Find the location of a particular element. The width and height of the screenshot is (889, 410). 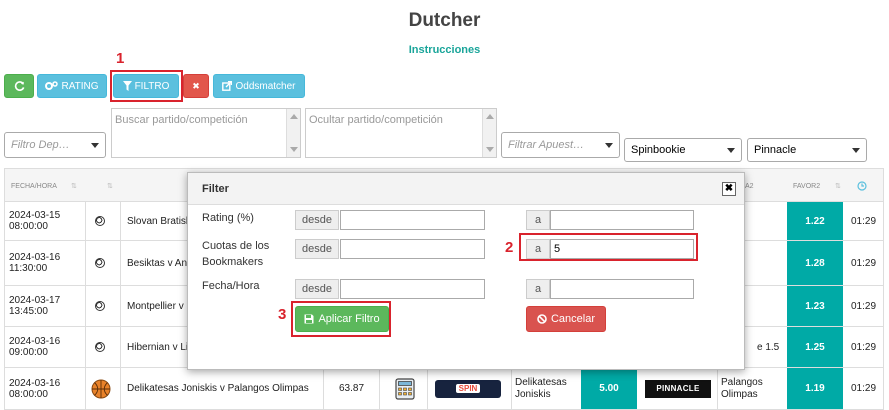

row-rating: 63.87 is located at coordinates (352, 388).